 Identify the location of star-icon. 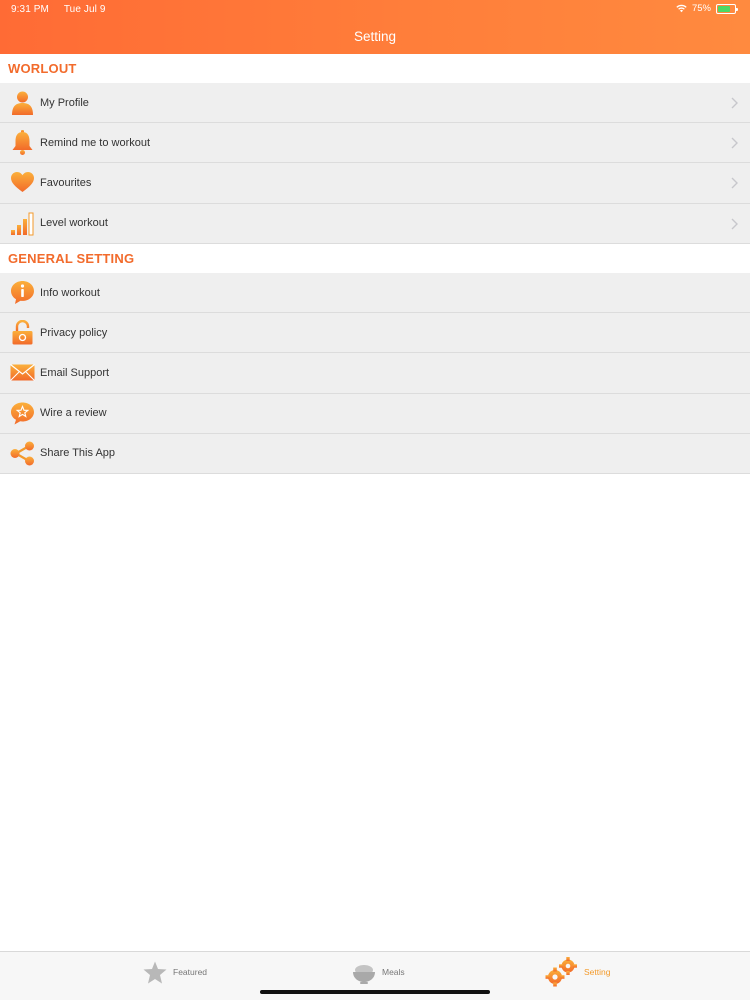
(155, 972).